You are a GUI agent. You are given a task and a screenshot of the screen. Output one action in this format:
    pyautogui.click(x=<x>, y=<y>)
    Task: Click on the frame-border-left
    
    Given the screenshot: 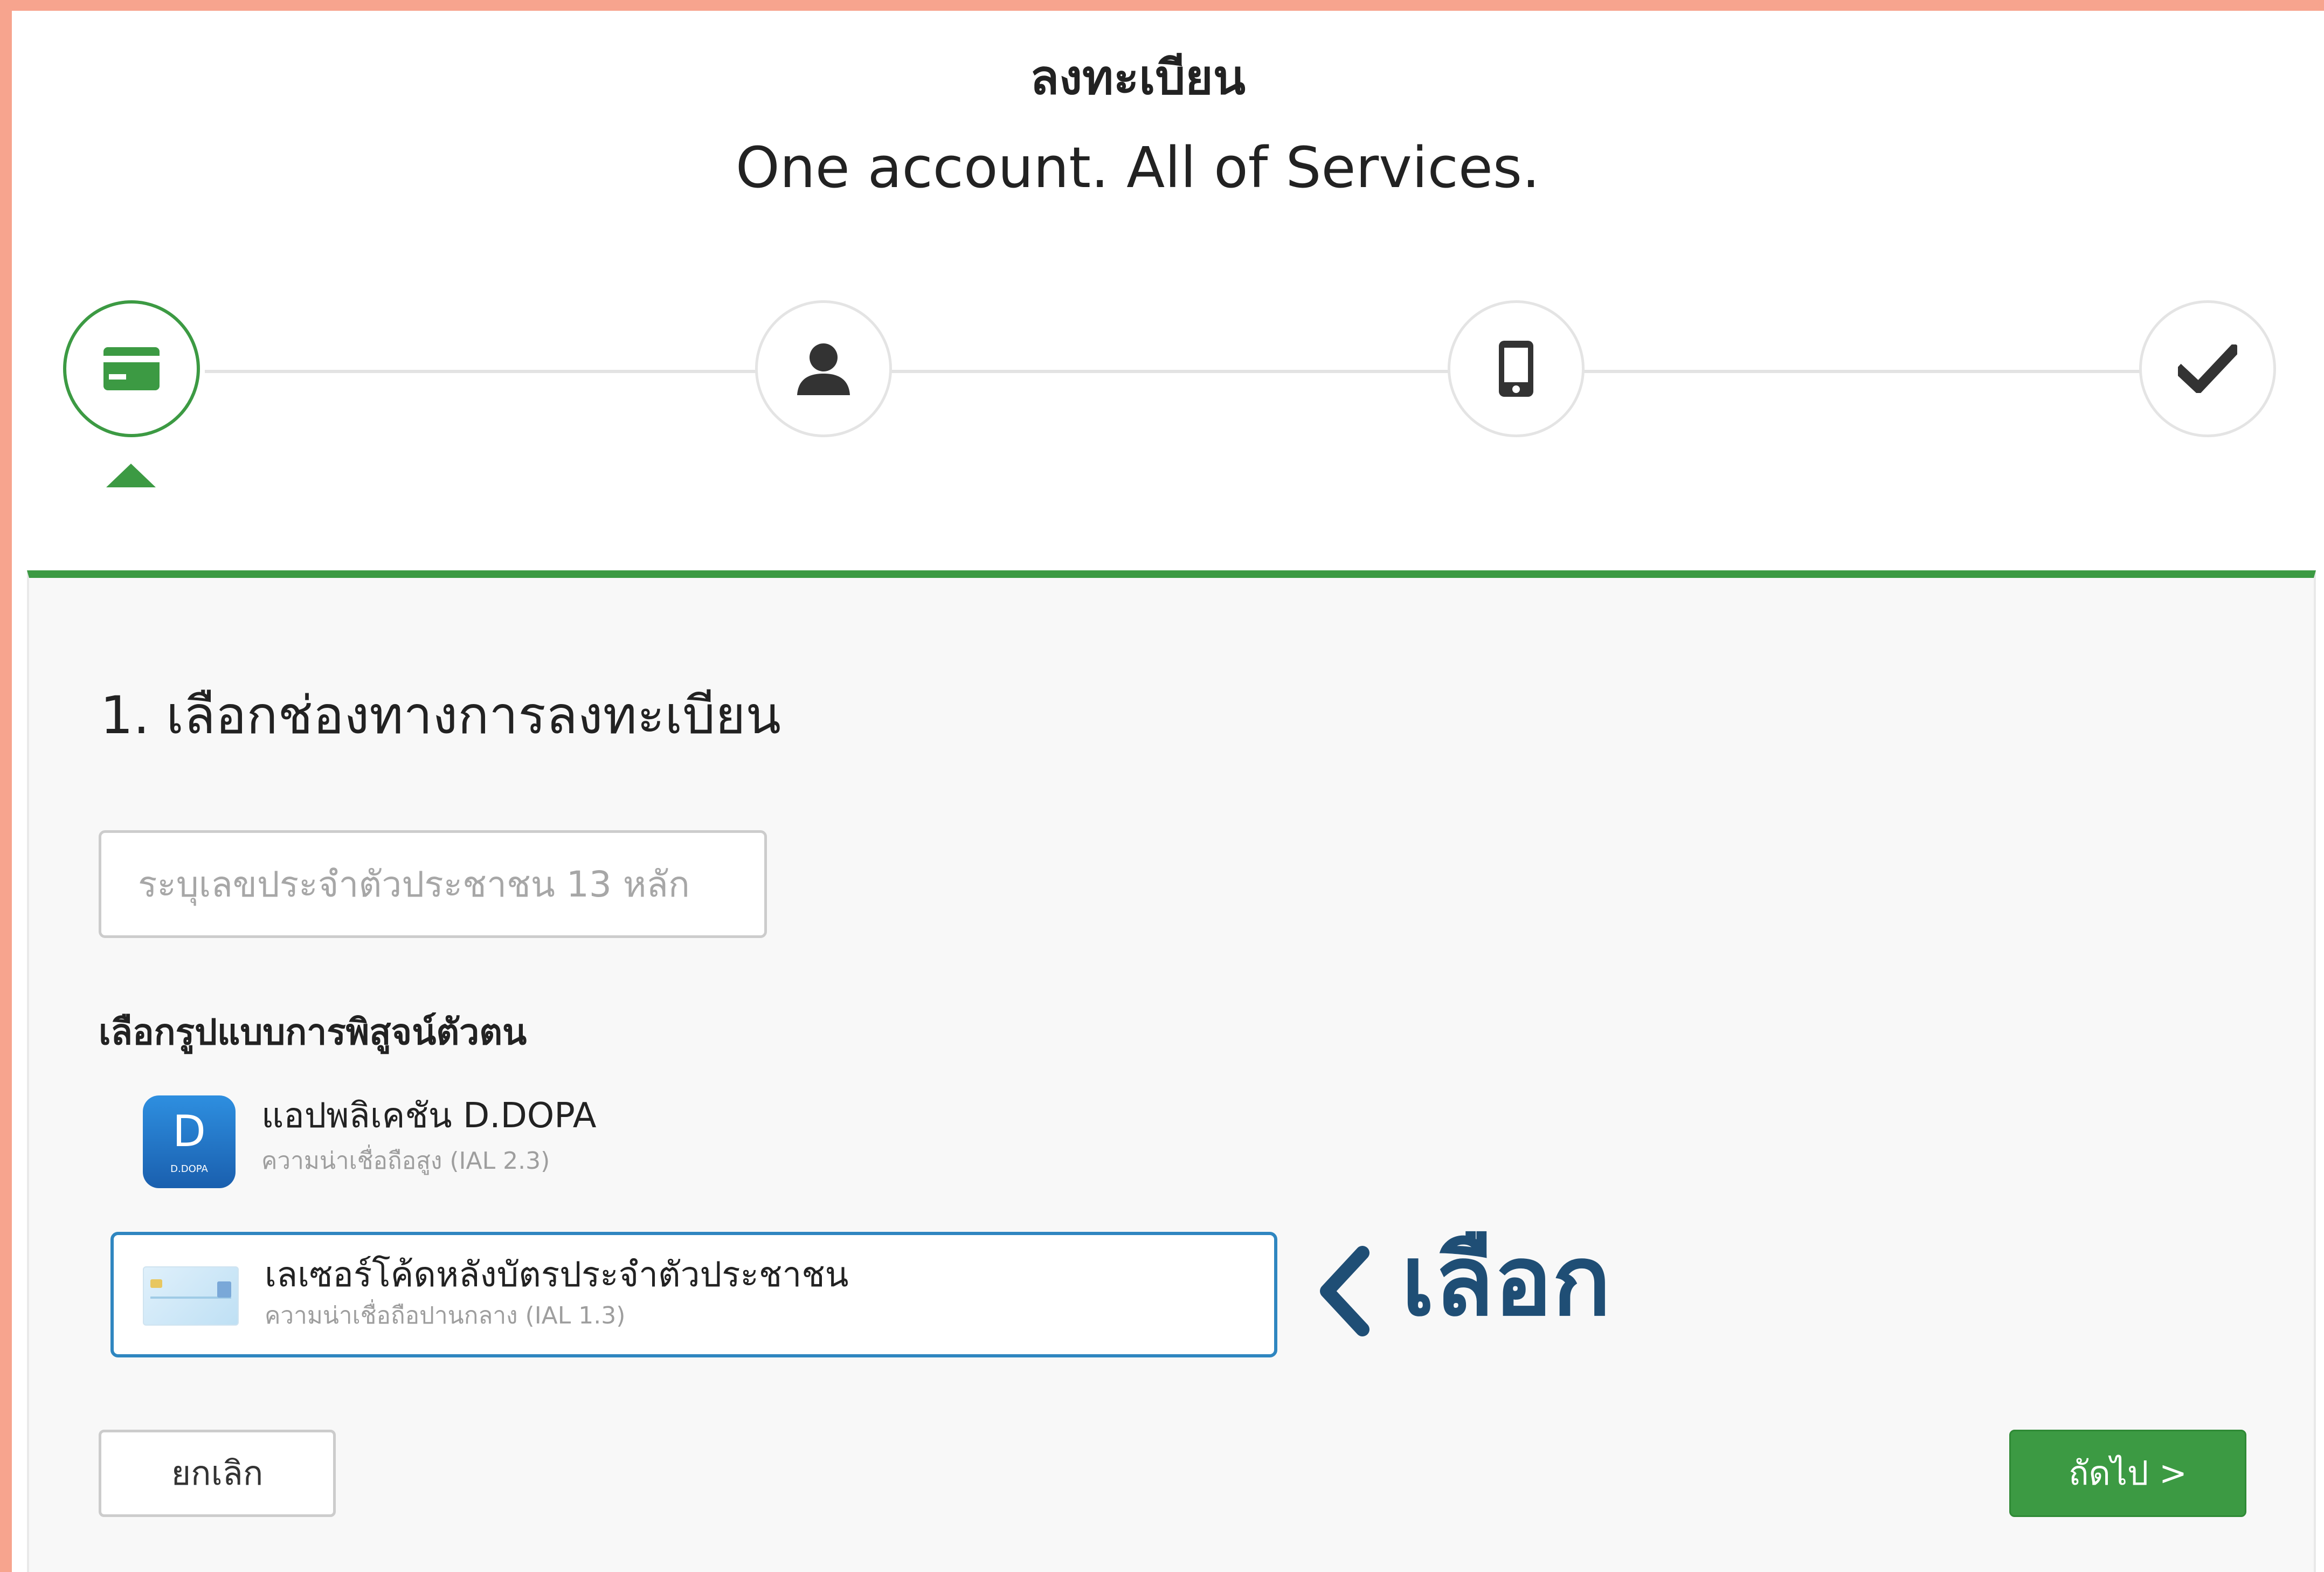 What is the action you would take?
    pyautogui.click(x=6, y=786)
    